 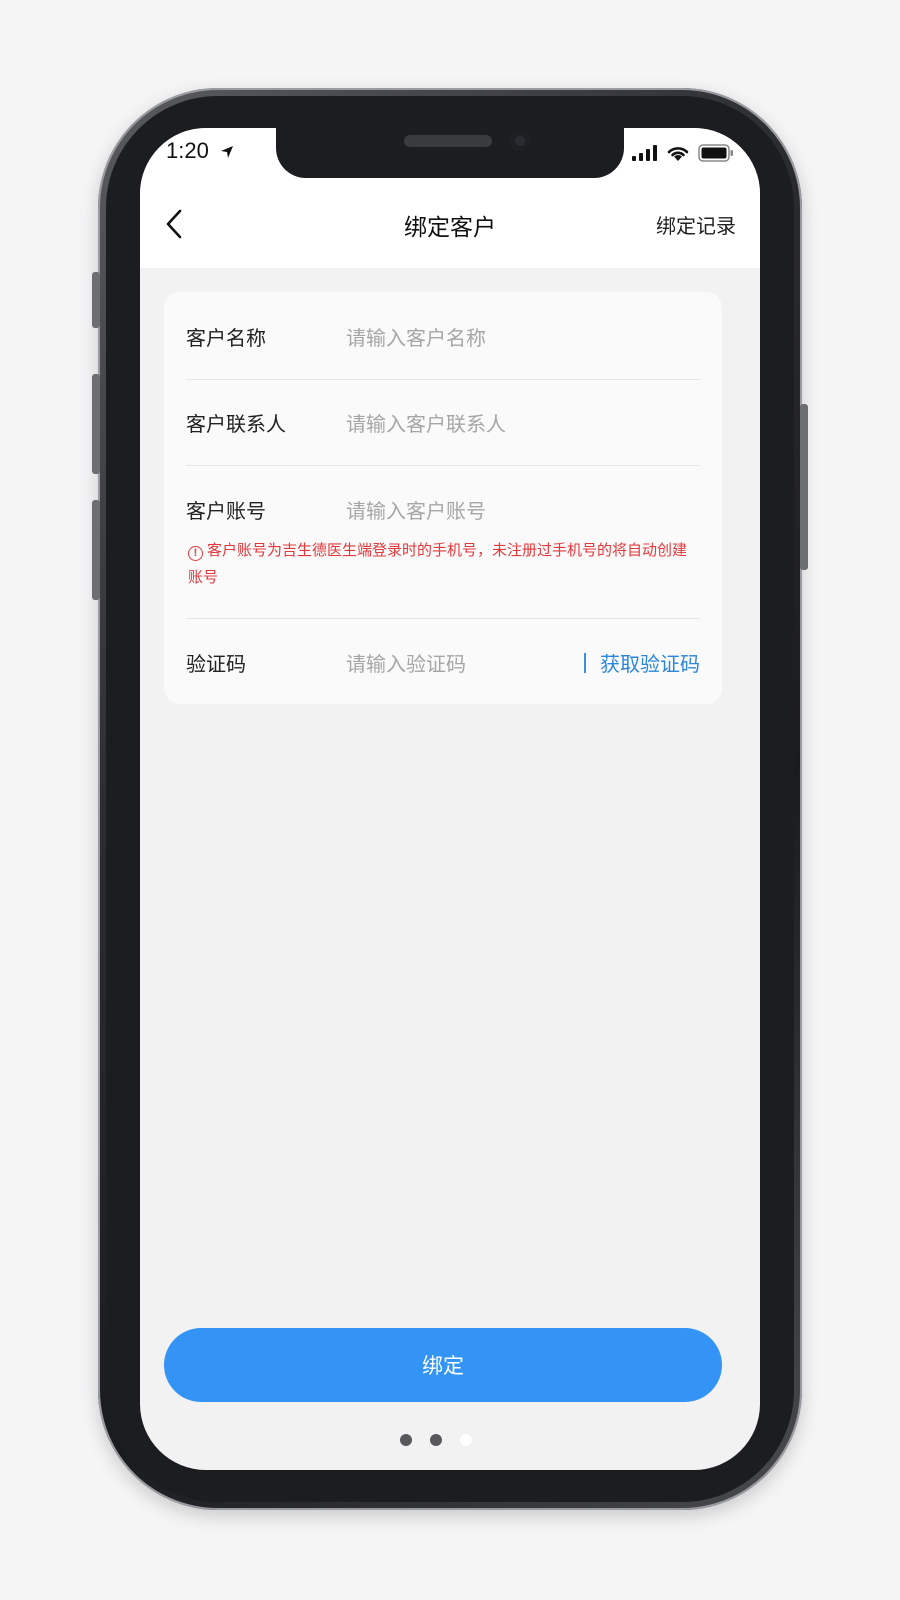 I want to click on customer-contact-label: 客户联系人, so click(x=236, y=424).